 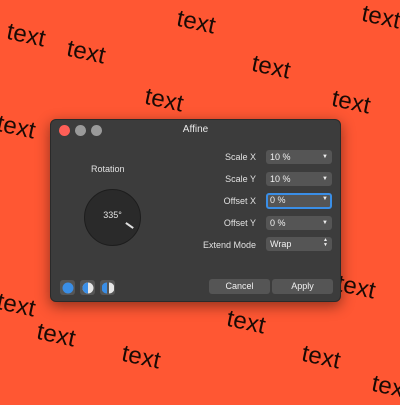 What do you see at coordinates (278, 223) in the screenshot?
I see `offset-y-value: 0 %` at bounding box center [278, 223].